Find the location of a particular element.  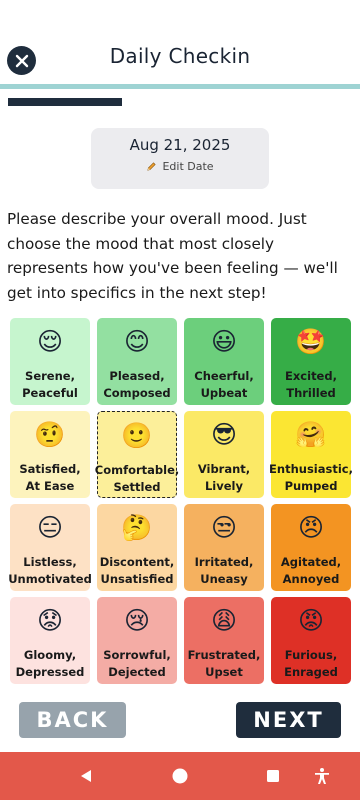

circle-home-icon is located at coordinates (180, 776).